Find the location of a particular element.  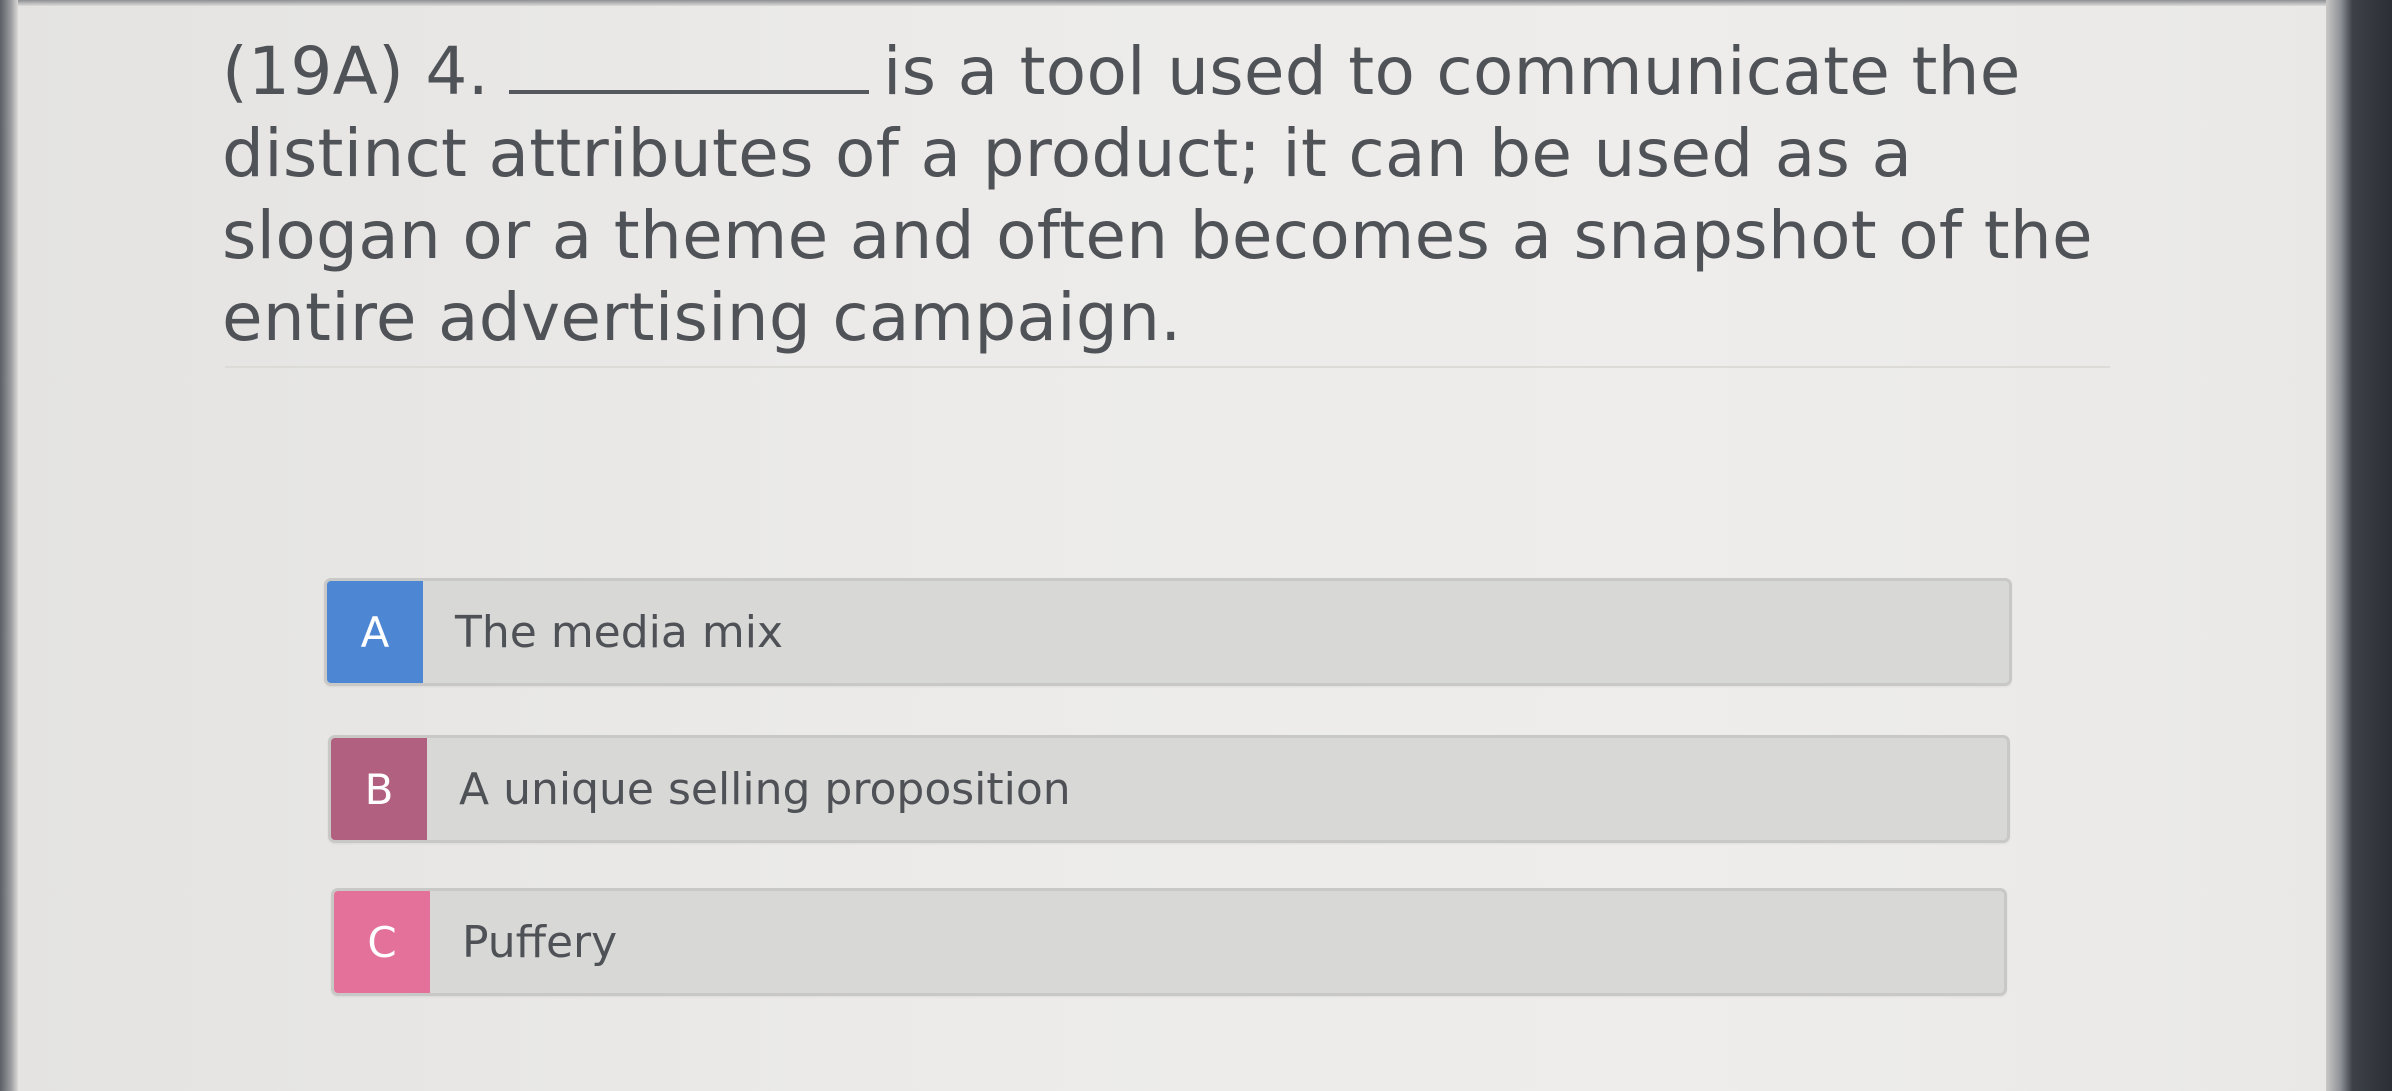

question-number: (19A) 4. is located at coordinates (355, 71).